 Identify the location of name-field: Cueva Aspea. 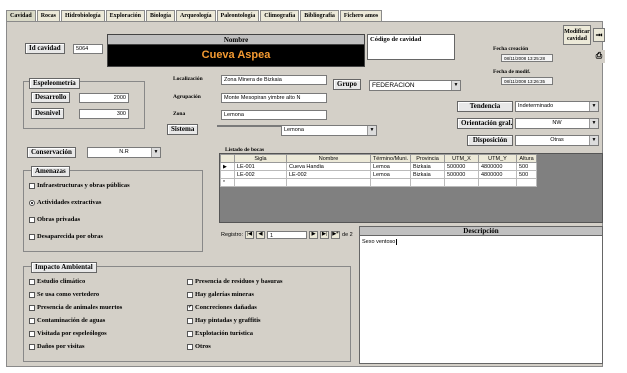
(236, 55).